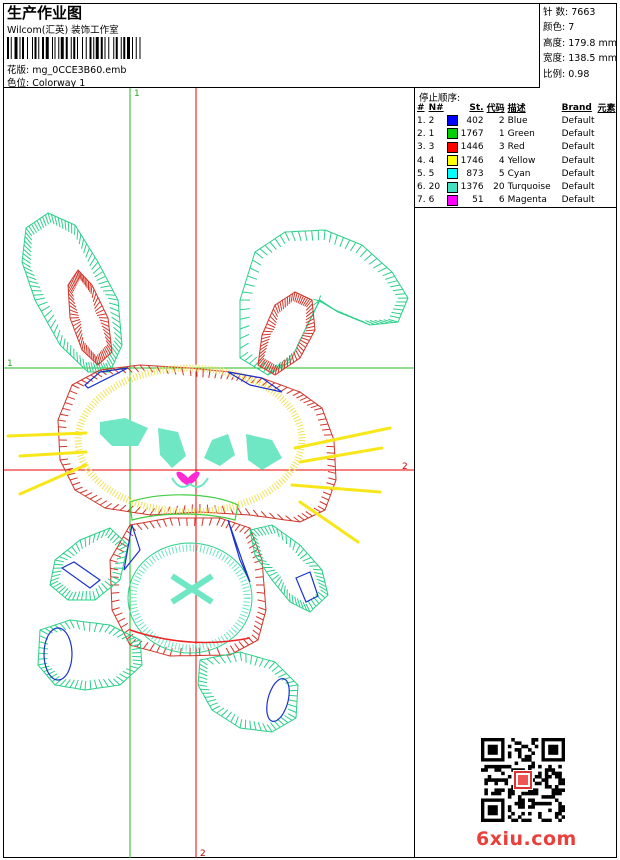  I want to click on right-paw-pad, so click(307, 587).